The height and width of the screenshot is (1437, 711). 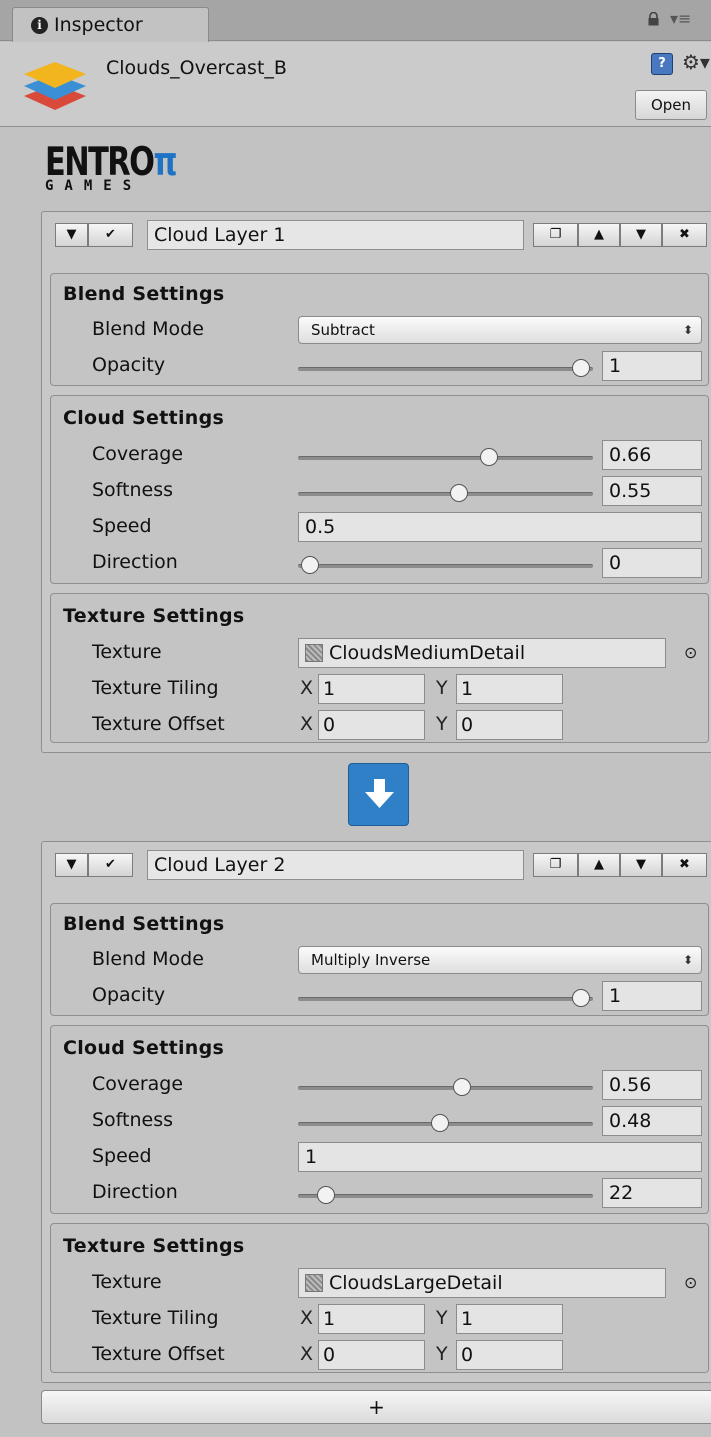 What do you see at coordinates (376, 1407) in the screenshot?
I see `add-layer-button: +` at bounding box center [376, 1407].